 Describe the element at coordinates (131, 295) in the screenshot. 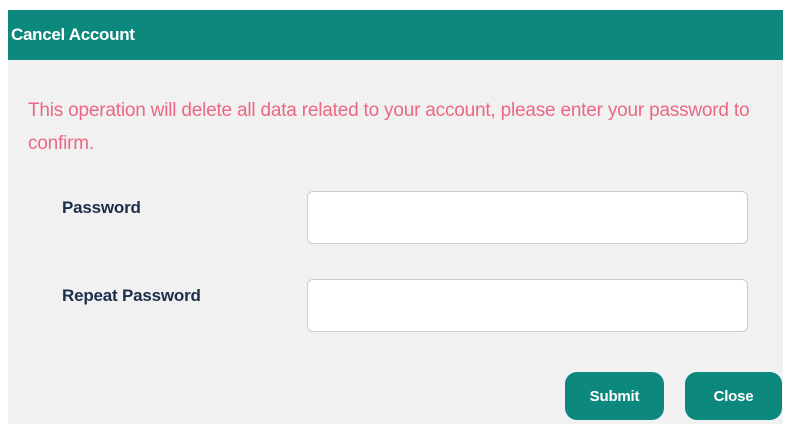

I see `repeat-password-label: Repeat Password` at that location.